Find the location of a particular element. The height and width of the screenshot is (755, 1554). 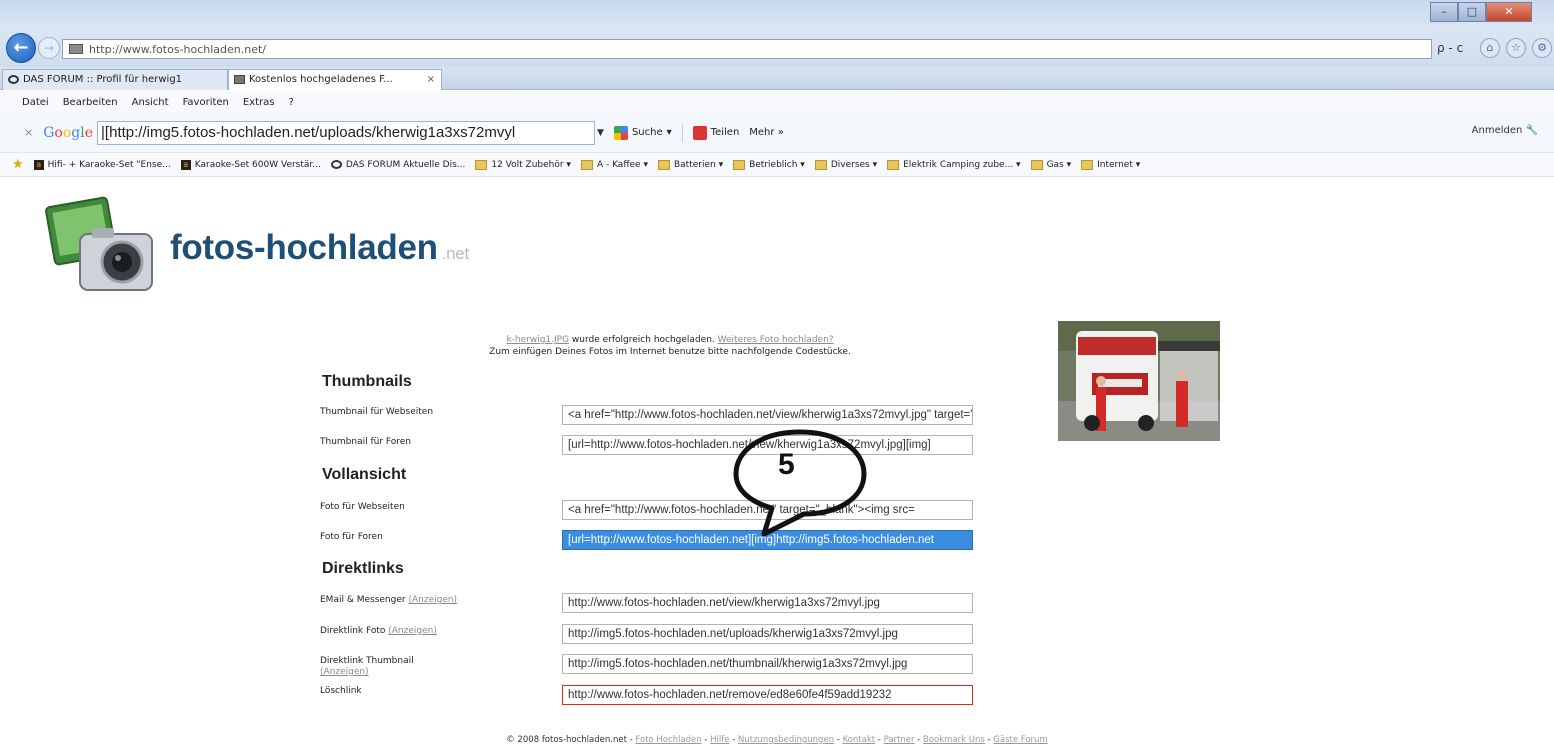

favorite-label: Elektrik Camping zube... ▾ is located at coordinates (962, 164).